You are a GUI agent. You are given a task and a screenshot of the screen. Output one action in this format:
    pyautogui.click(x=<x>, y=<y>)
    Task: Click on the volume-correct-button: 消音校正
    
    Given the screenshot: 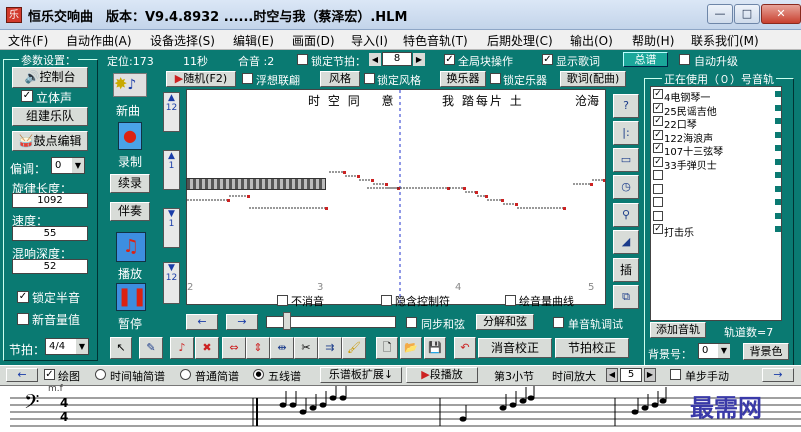 What is the action you would take?
    pyautogui.click(x=515, y=348)
    